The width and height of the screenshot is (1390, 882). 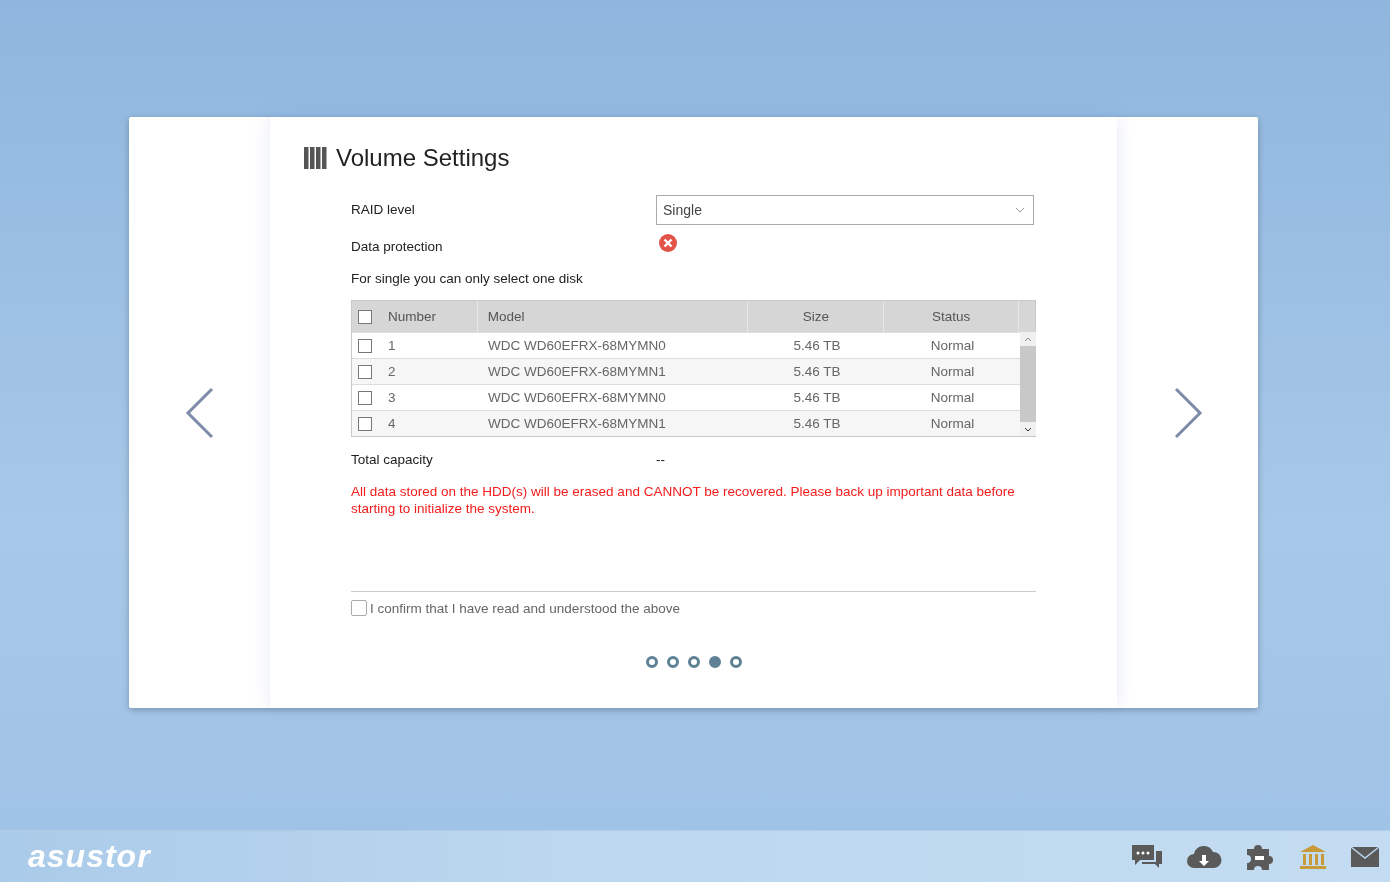 I want to click on confirm-label: I confirm that I have read and understood the above, so click(x=525, y=608).